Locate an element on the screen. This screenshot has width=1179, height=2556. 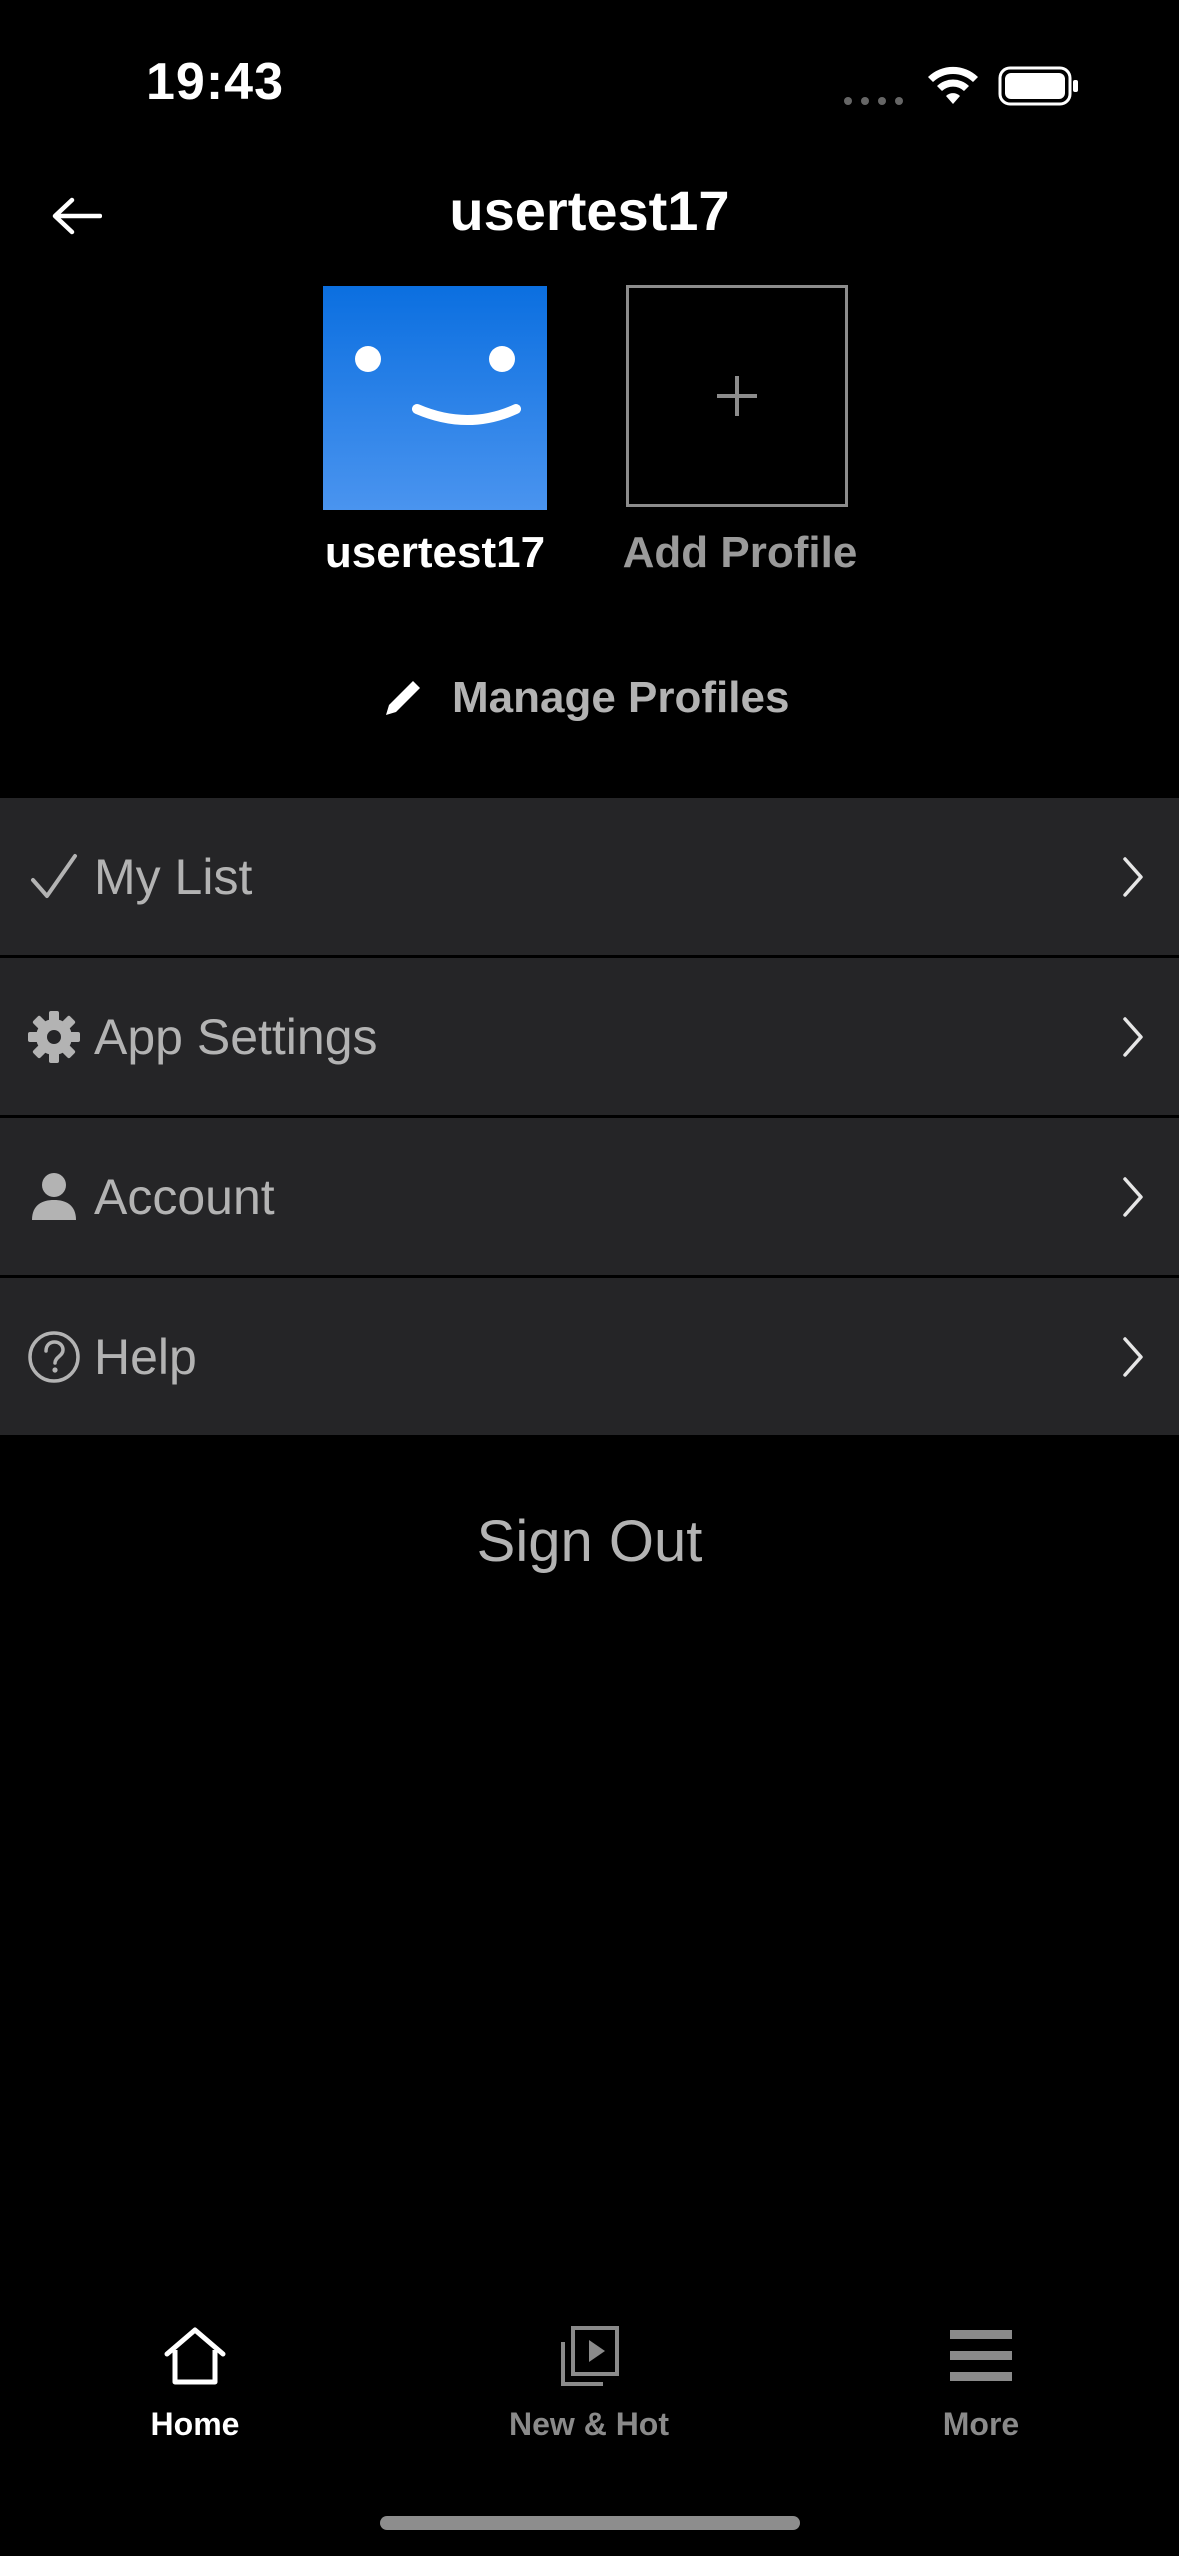
tab-home: Home is located at coordinates (195, 2395).